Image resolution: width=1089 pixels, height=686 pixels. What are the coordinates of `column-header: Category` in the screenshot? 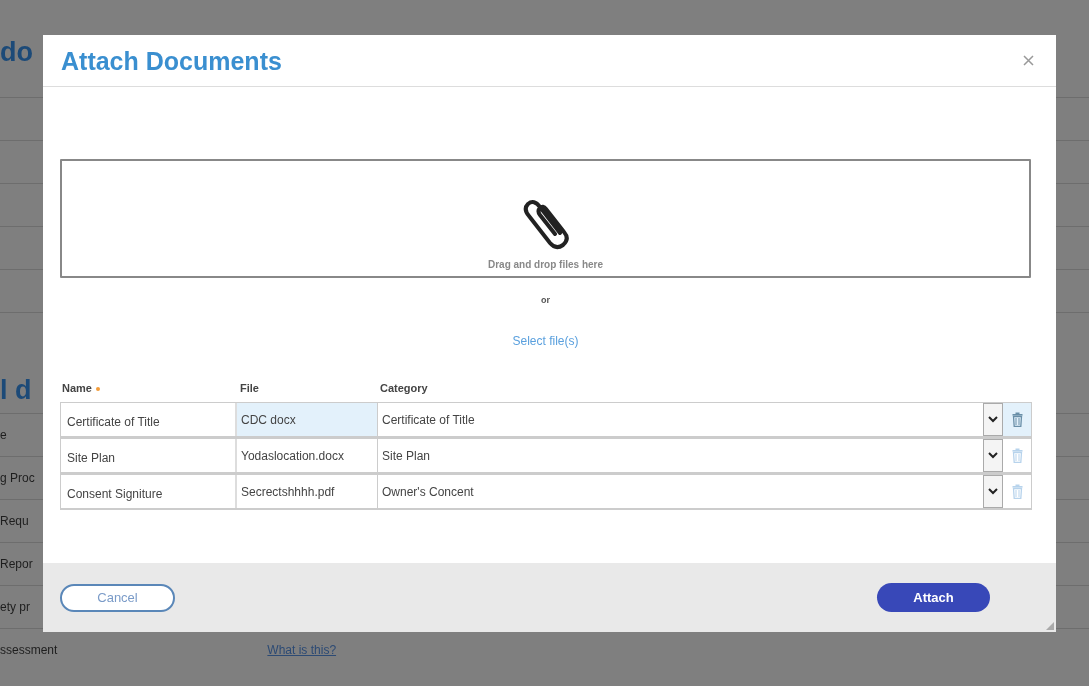 It's located at (404, 387).